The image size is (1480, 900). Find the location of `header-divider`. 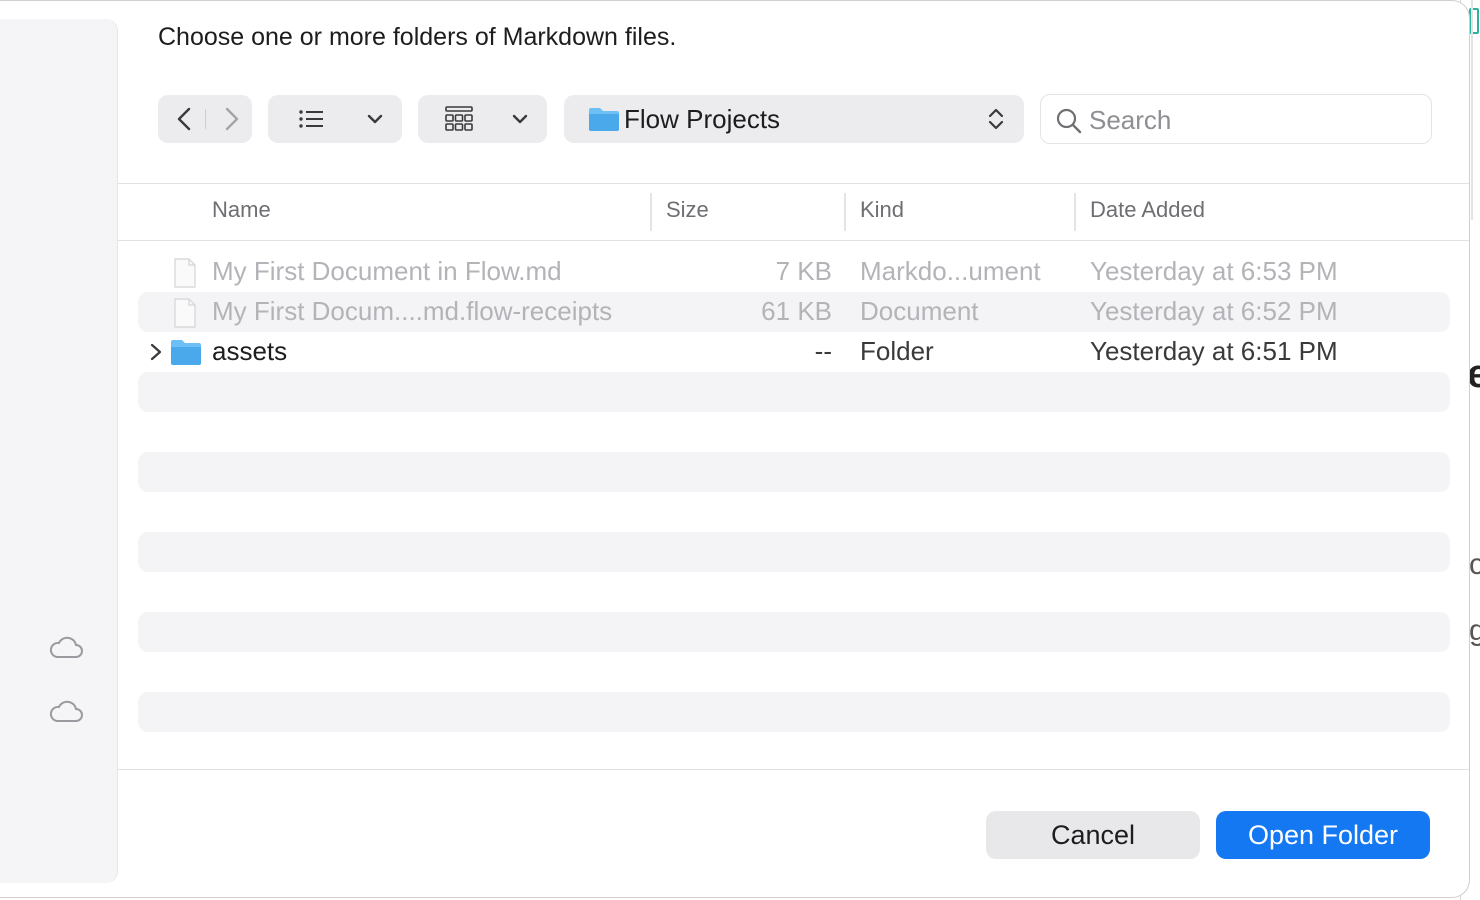

header-divider is located at coordinates (793, 240).